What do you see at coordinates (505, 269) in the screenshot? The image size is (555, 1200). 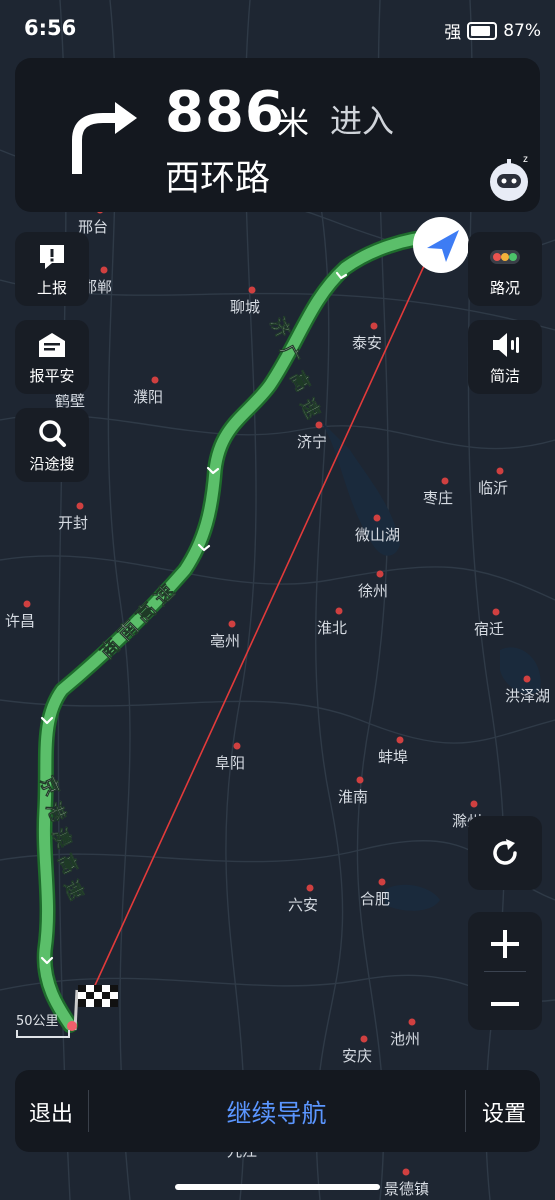 I see `traffic-button: 路况` at bounding box center [505, 269].